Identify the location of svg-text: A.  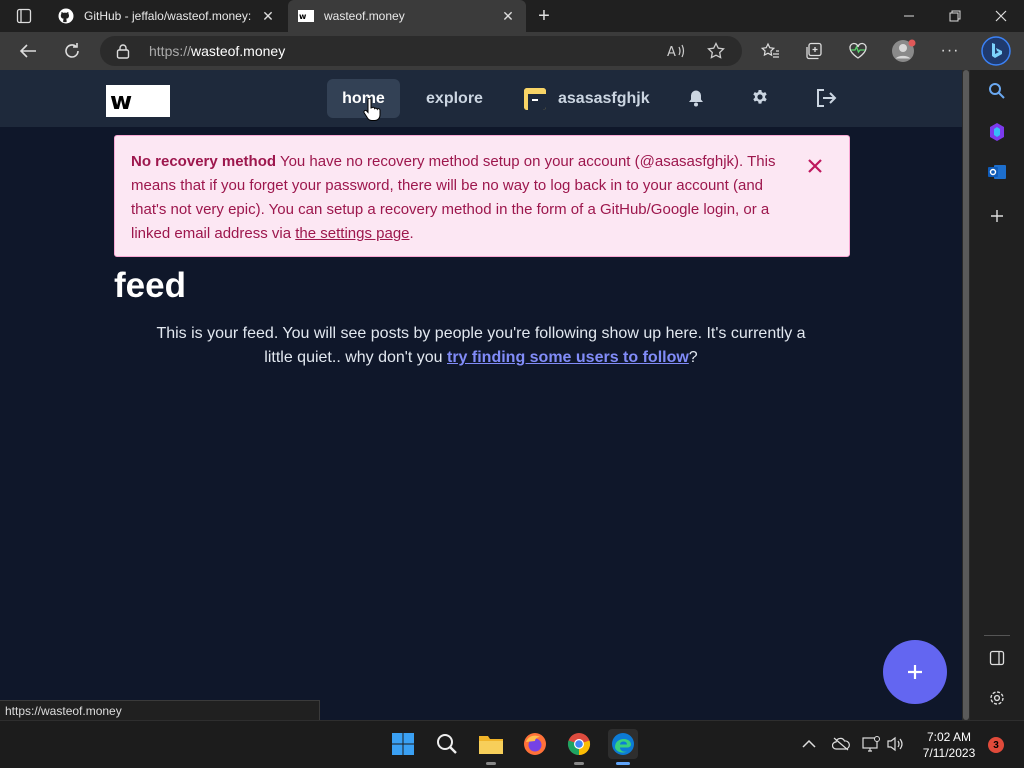
(671, 52).